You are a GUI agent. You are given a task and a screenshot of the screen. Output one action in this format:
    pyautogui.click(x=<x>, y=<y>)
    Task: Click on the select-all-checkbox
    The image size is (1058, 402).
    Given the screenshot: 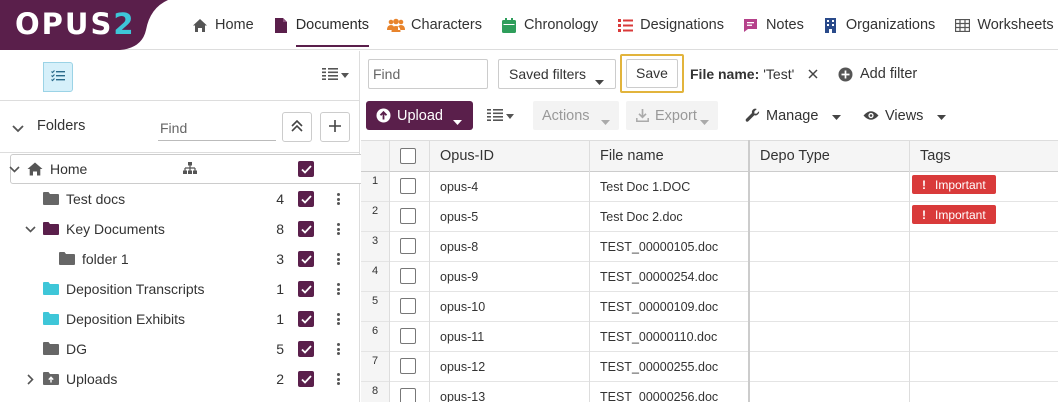 What is the action you would take?
    pyautogui.click(x=408, y=156)
    